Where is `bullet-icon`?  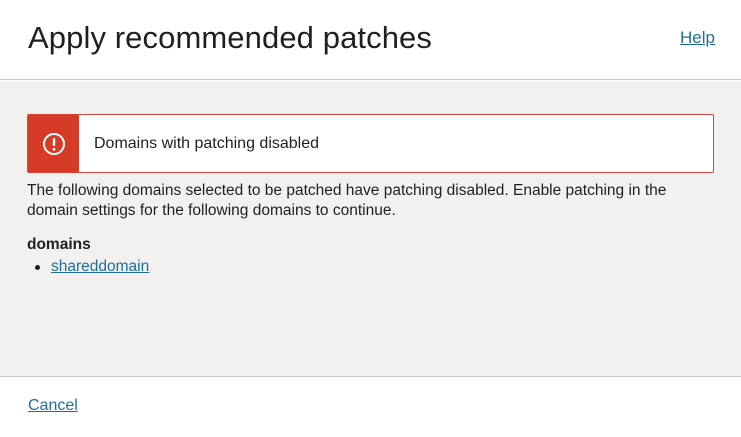
bullet-icon is located at coordinates (37, 267).